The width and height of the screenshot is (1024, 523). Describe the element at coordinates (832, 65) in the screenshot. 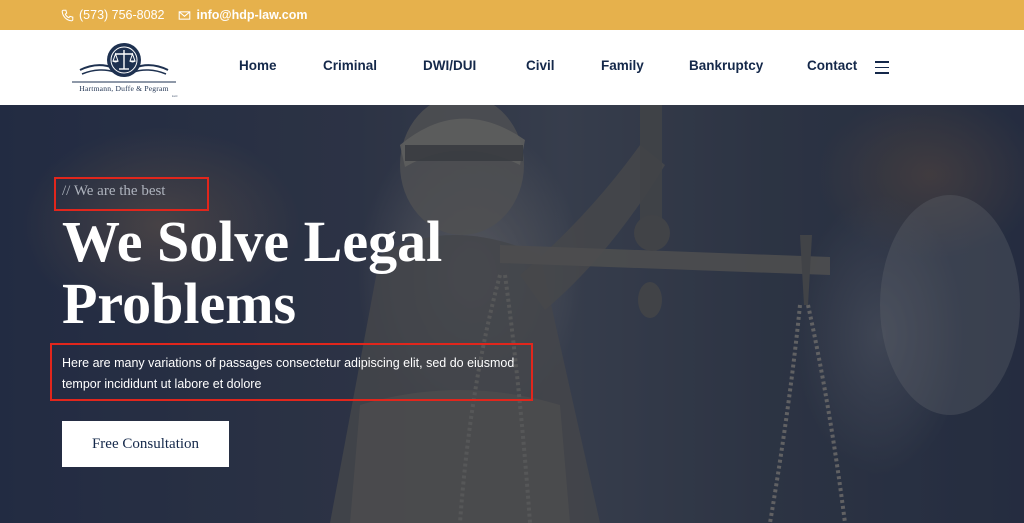

I see `nav-item-contact: Contact` at that location.